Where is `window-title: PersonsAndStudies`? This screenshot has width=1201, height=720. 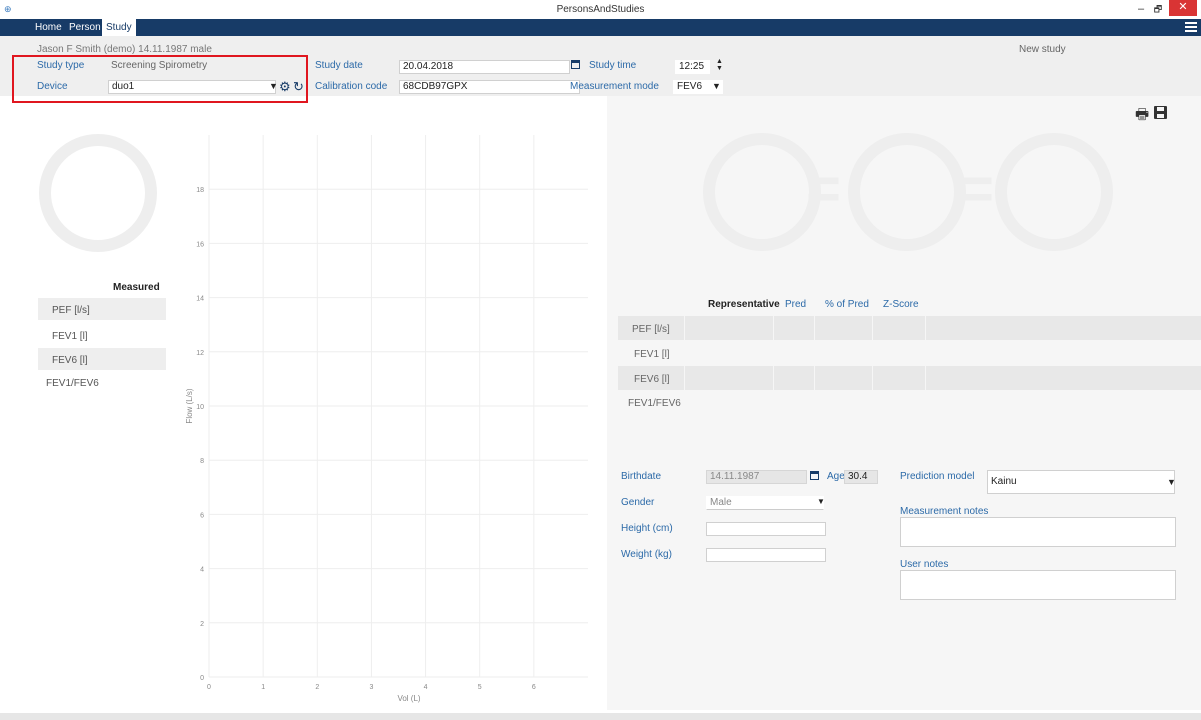
window-title: PersonsAndStudies is located at coordinates (600, 9).